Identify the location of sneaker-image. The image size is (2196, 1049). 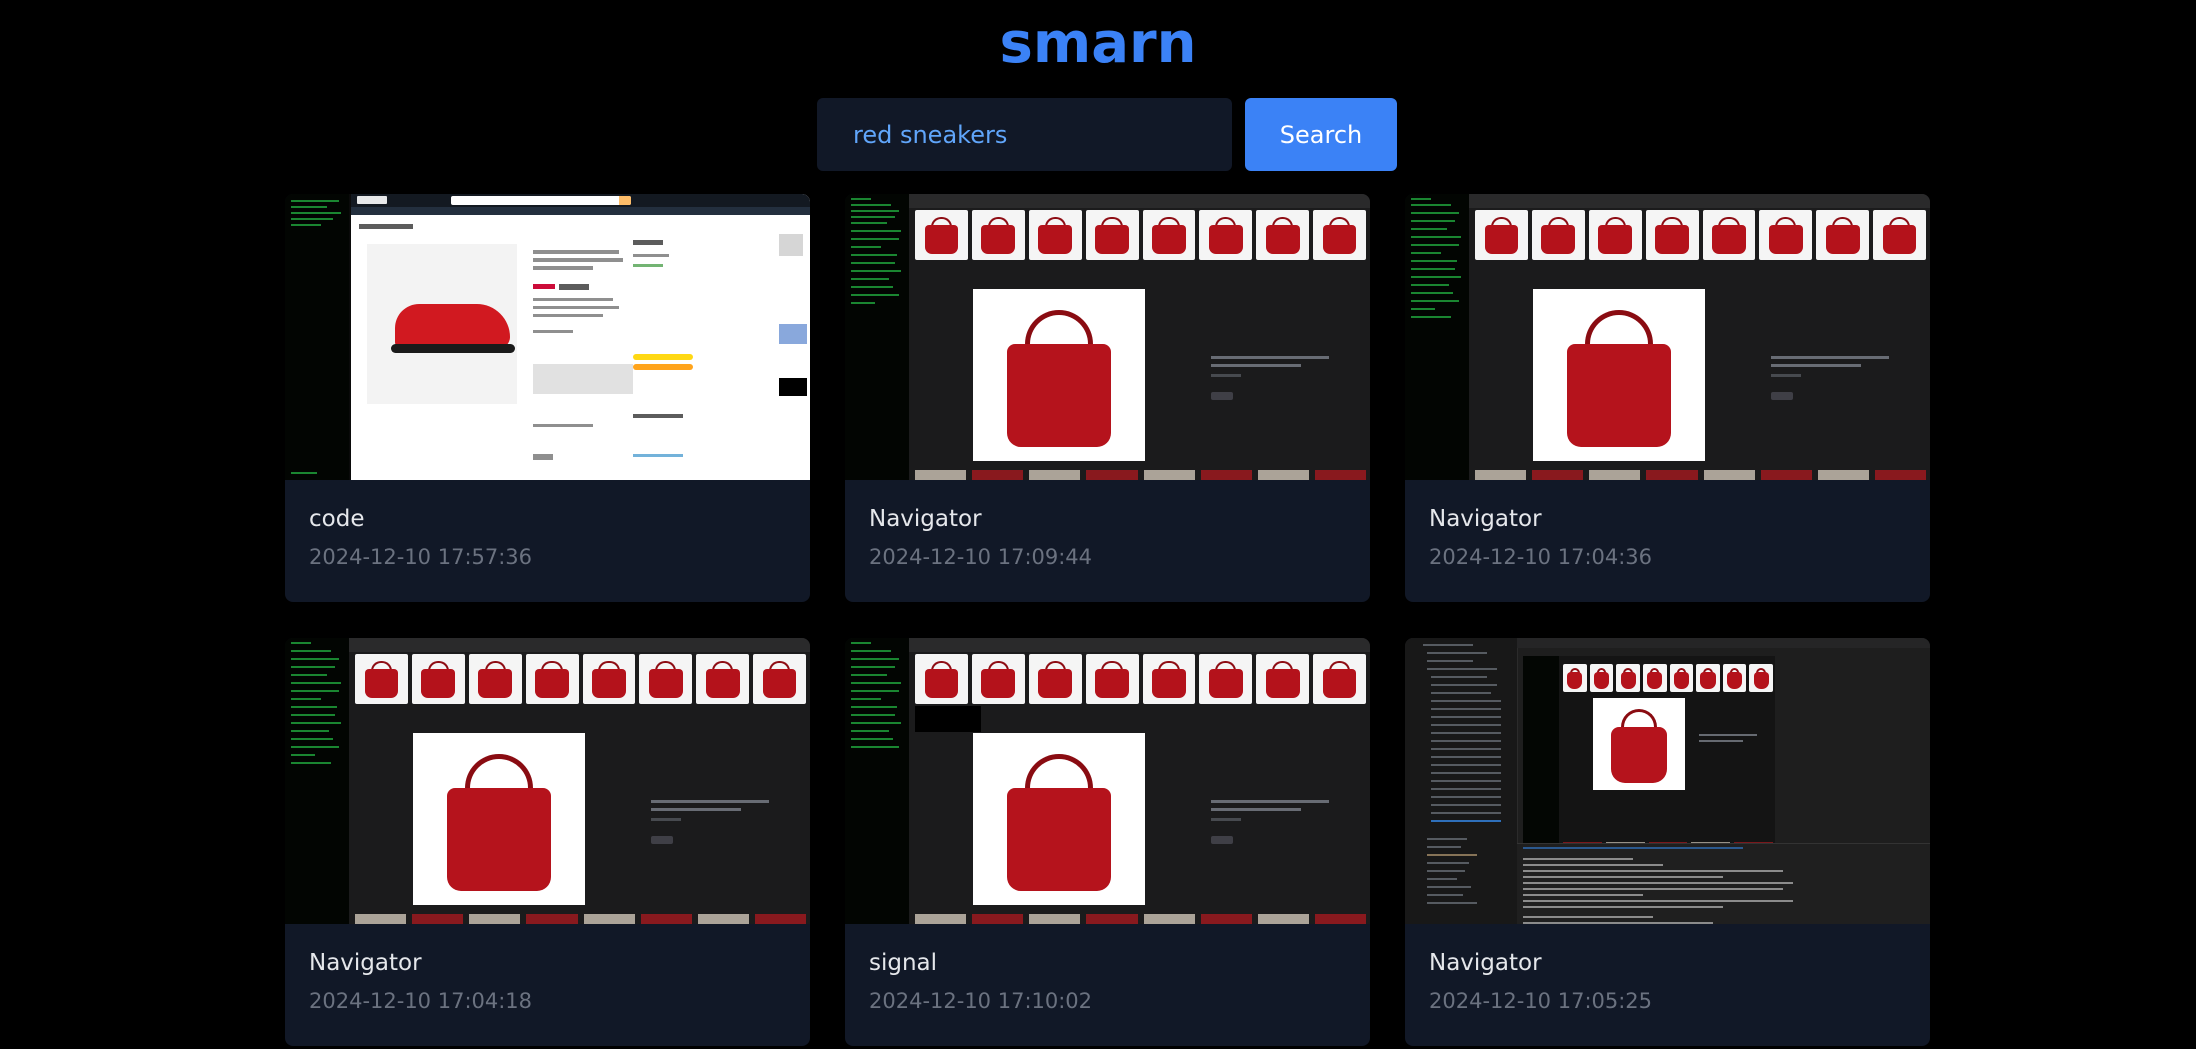
(442, 324).